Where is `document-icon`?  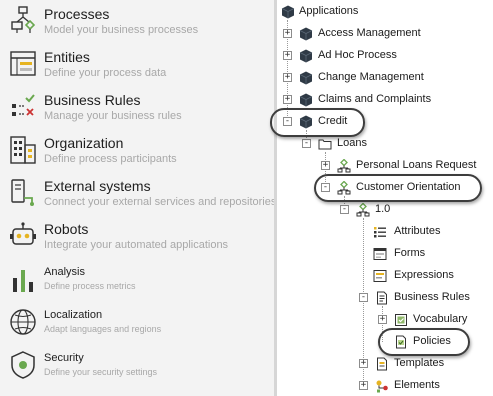
document-icon is located at coordinates (382, 298).